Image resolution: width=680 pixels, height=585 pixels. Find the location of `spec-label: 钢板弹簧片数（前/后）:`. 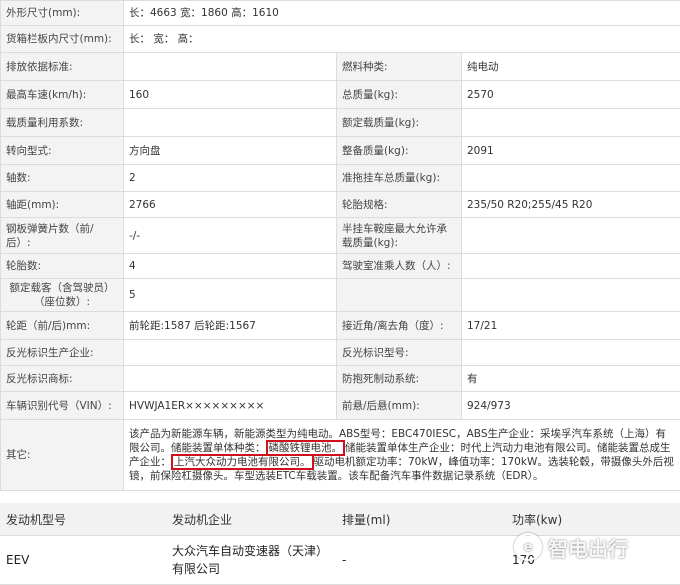

spec-label: 钢板弹簧片数（前/后）: is located at coordinates (62, 236).